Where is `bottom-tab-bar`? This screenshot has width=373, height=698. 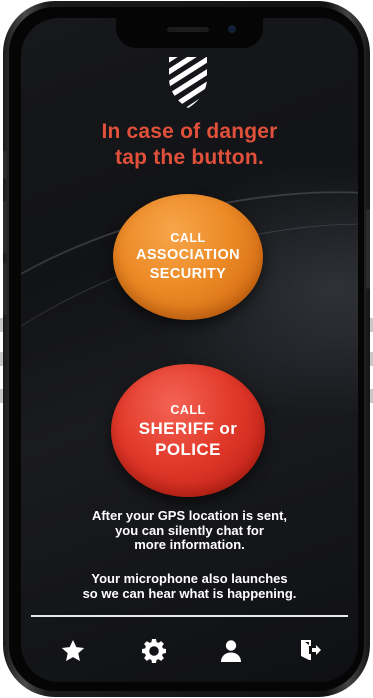 bottom-tab-bar is located at coordinates (189, 652).